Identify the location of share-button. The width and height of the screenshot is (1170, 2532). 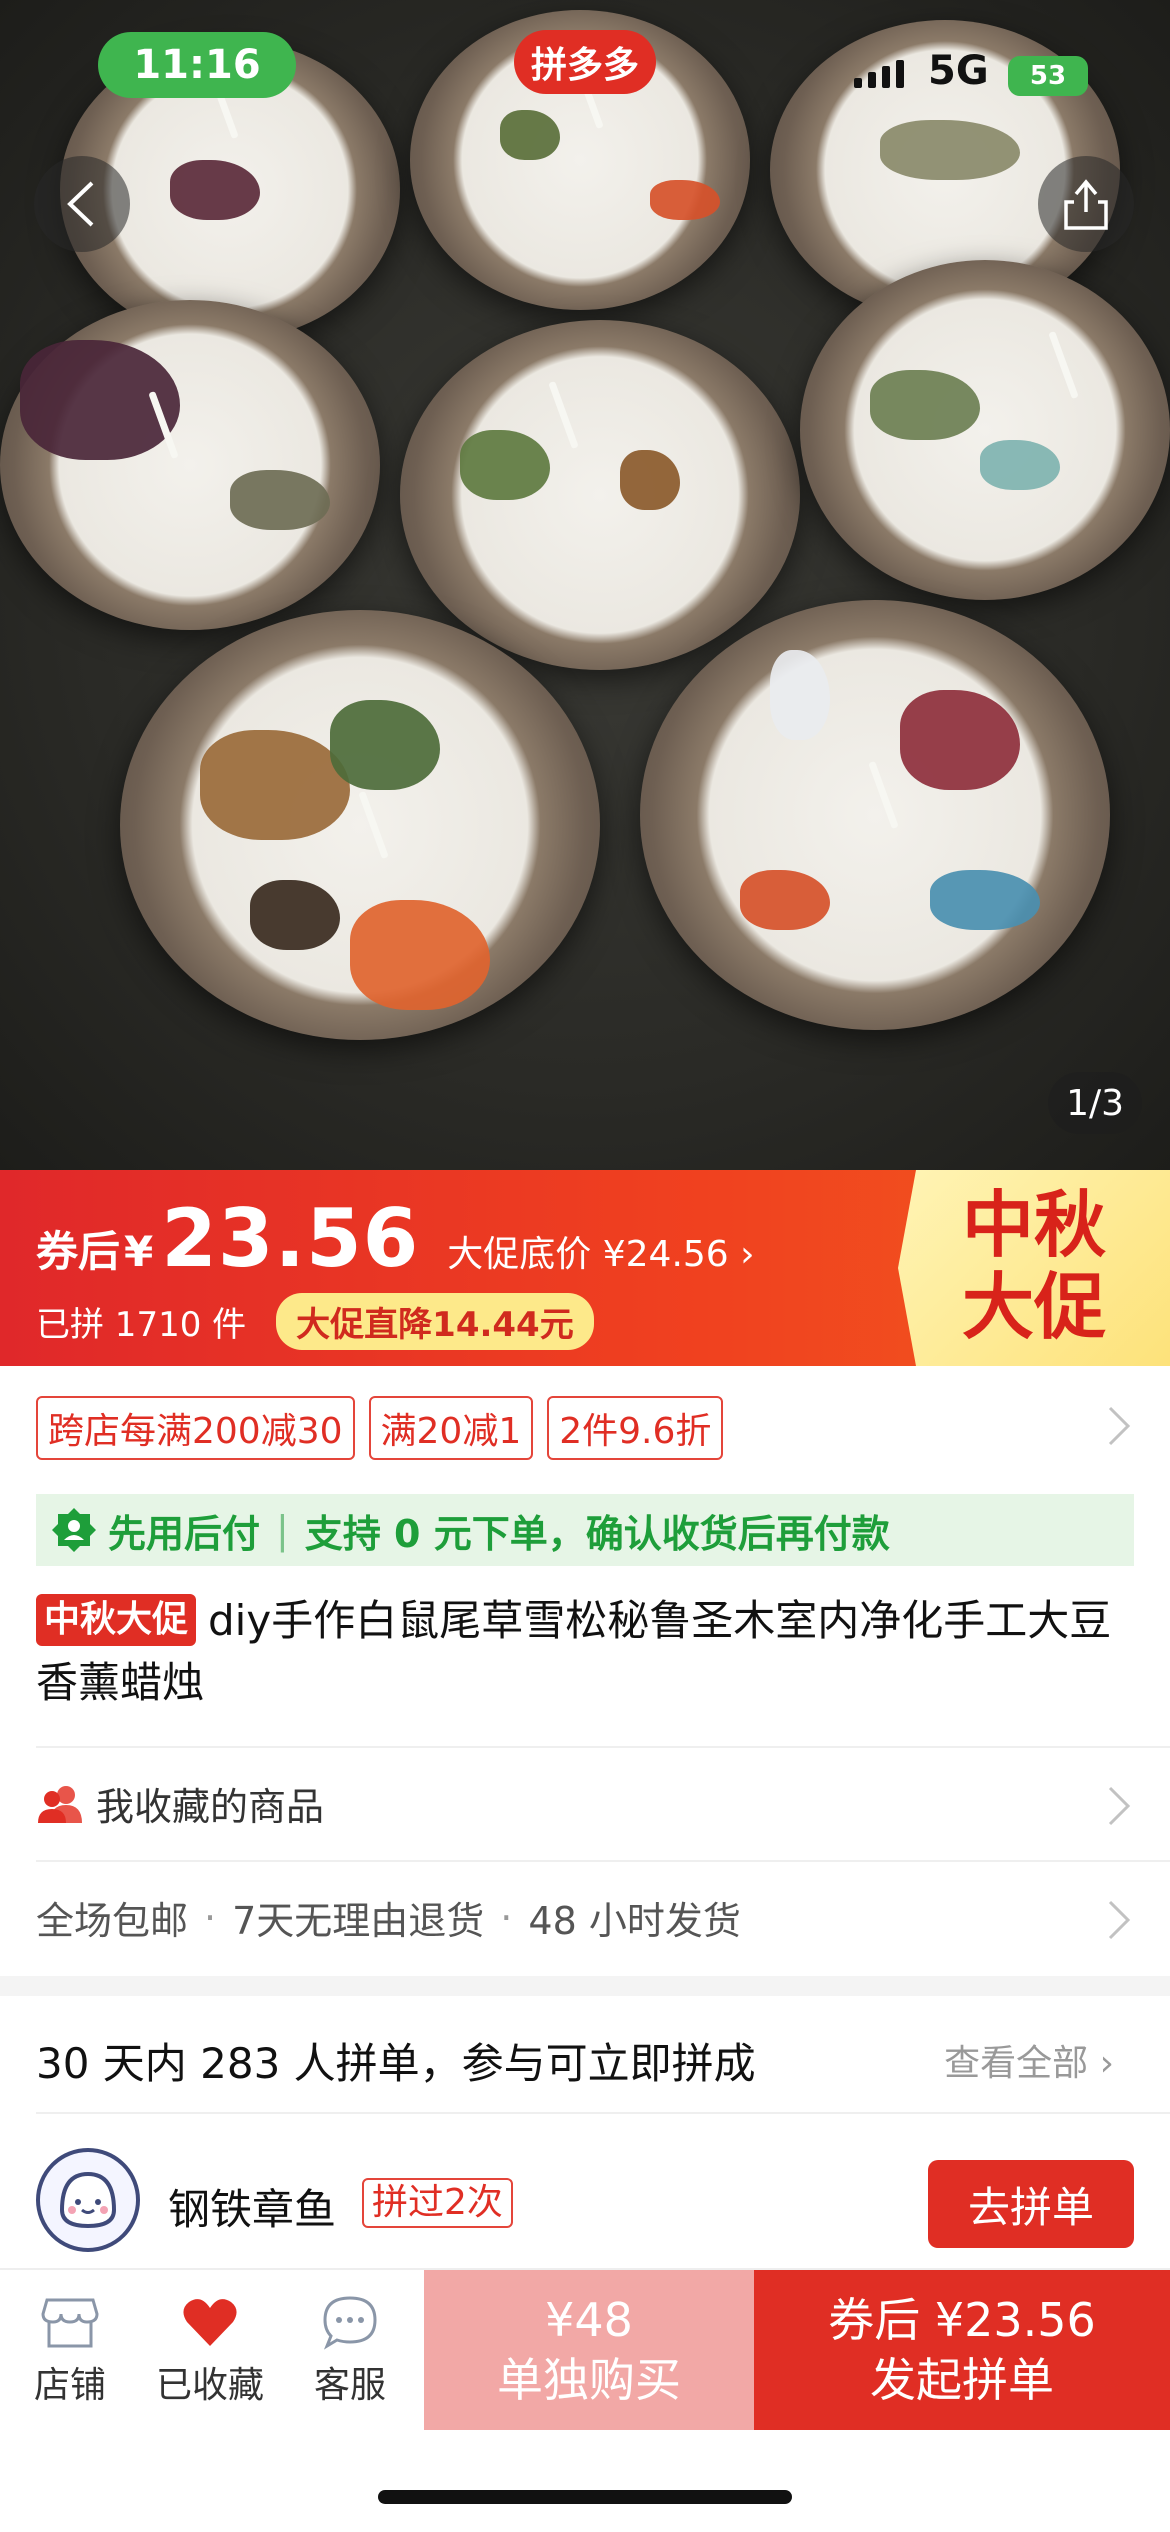
(1086, 204).